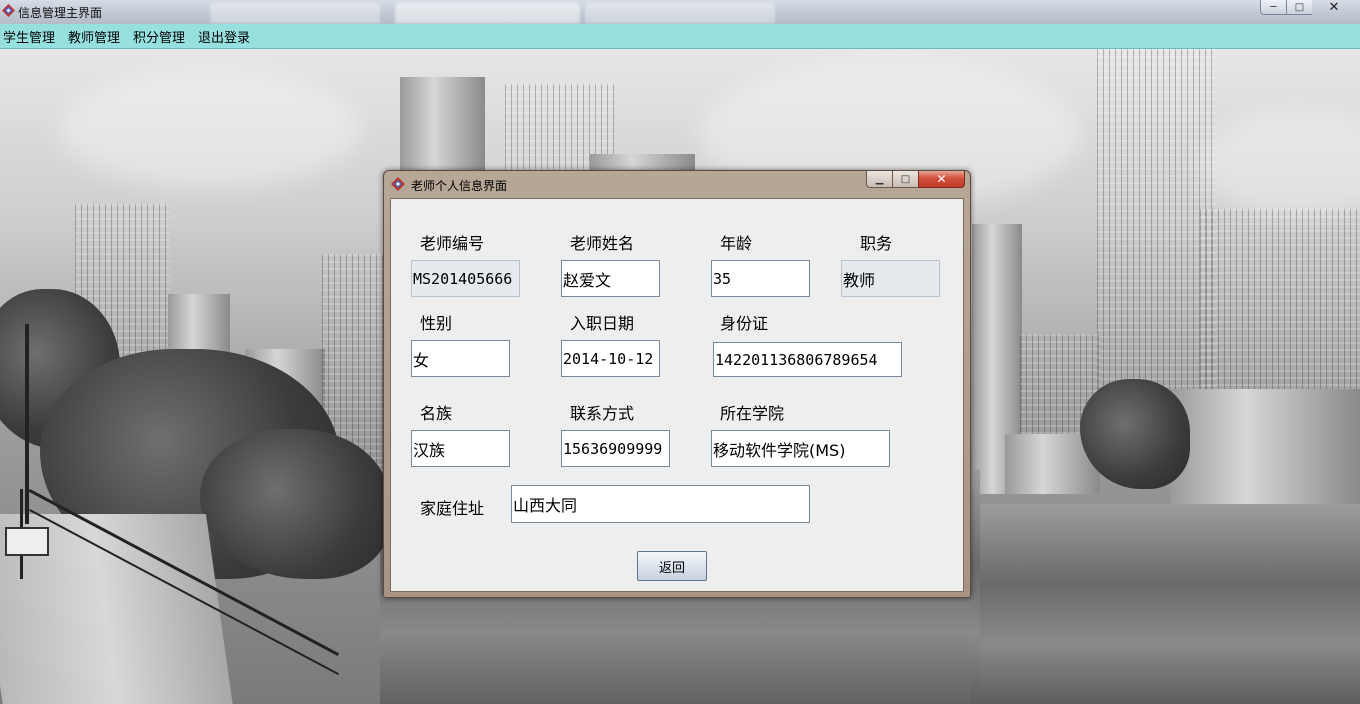 This screenshot has width=1360, height=704. What do you see at coordinates (602, 243) in the screenshot?
I see `label-teacher-name: 老师姓名` at bounding box center [602, 243].